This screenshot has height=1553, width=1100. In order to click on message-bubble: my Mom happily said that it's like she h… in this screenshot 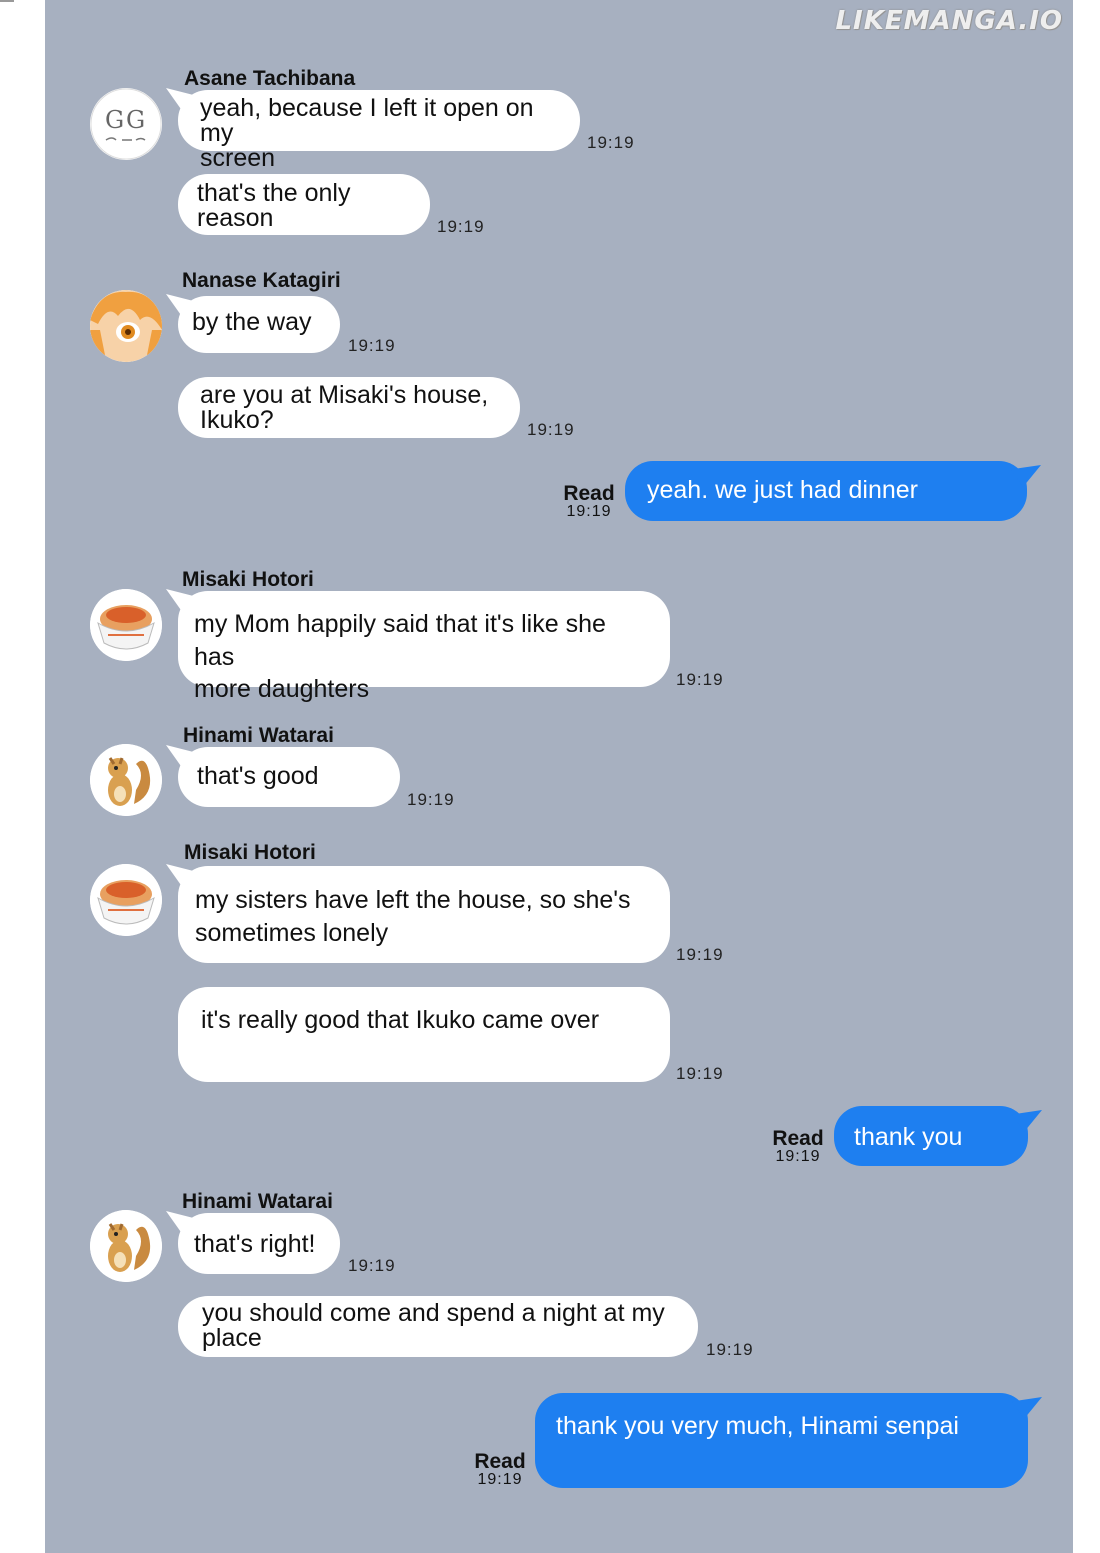, I will do `click(424, 647)`.